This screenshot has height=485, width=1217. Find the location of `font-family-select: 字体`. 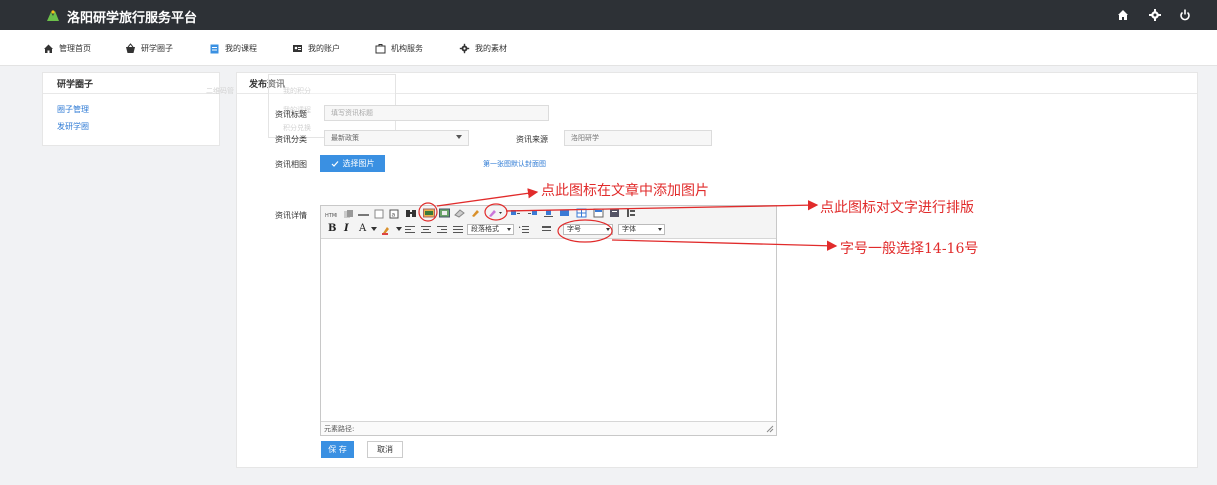

font-family-select: 字体 is located at coordinates (641, 229).